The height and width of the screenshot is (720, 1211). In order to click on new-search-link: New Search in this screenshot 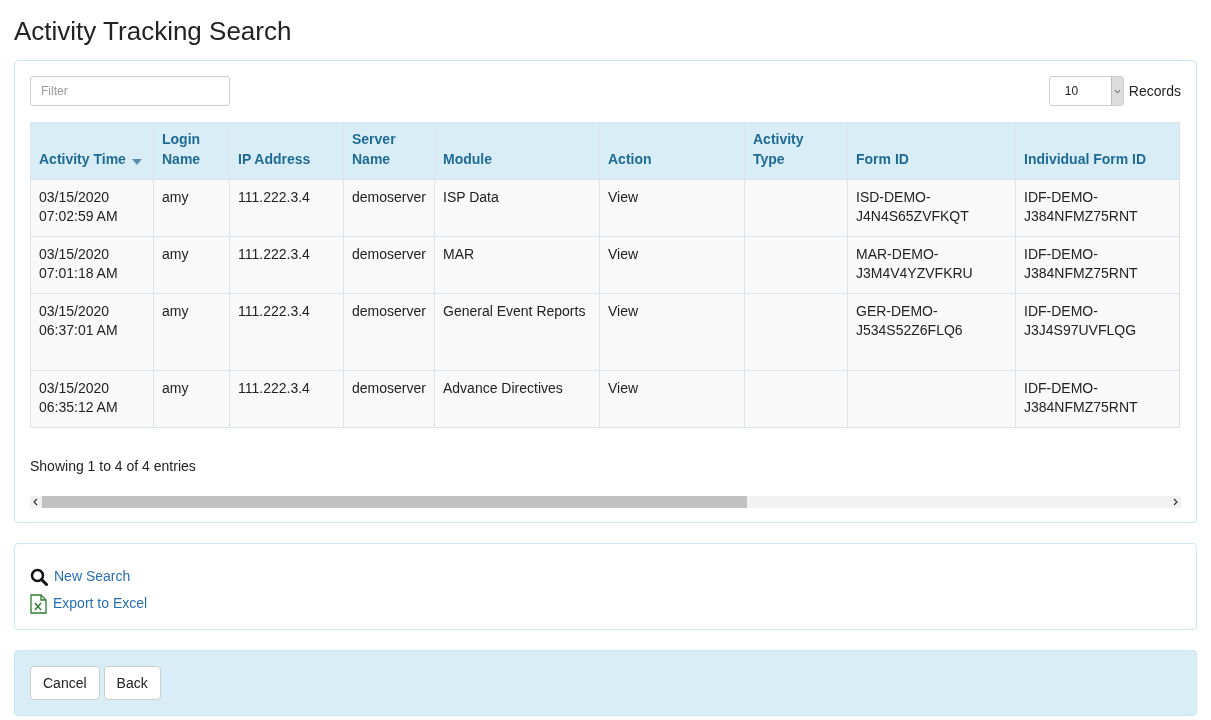, I will do `click(80, 576)`.